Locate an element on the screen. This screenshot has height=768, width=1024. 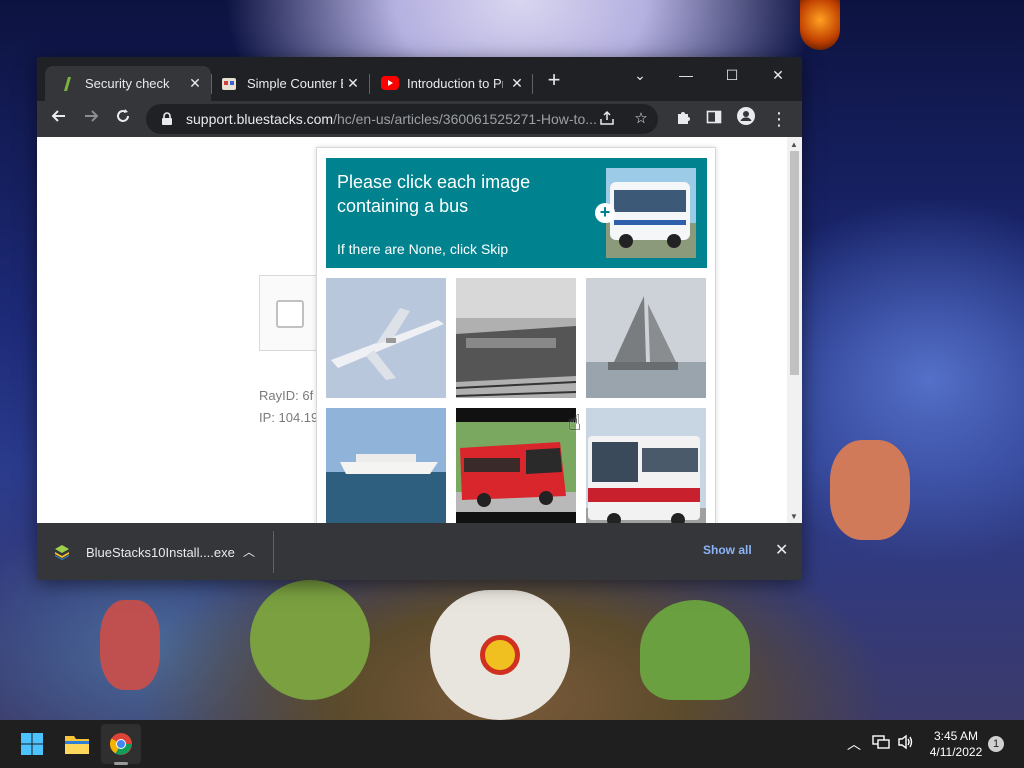
profile-icon is located at coordinates (746, 119).